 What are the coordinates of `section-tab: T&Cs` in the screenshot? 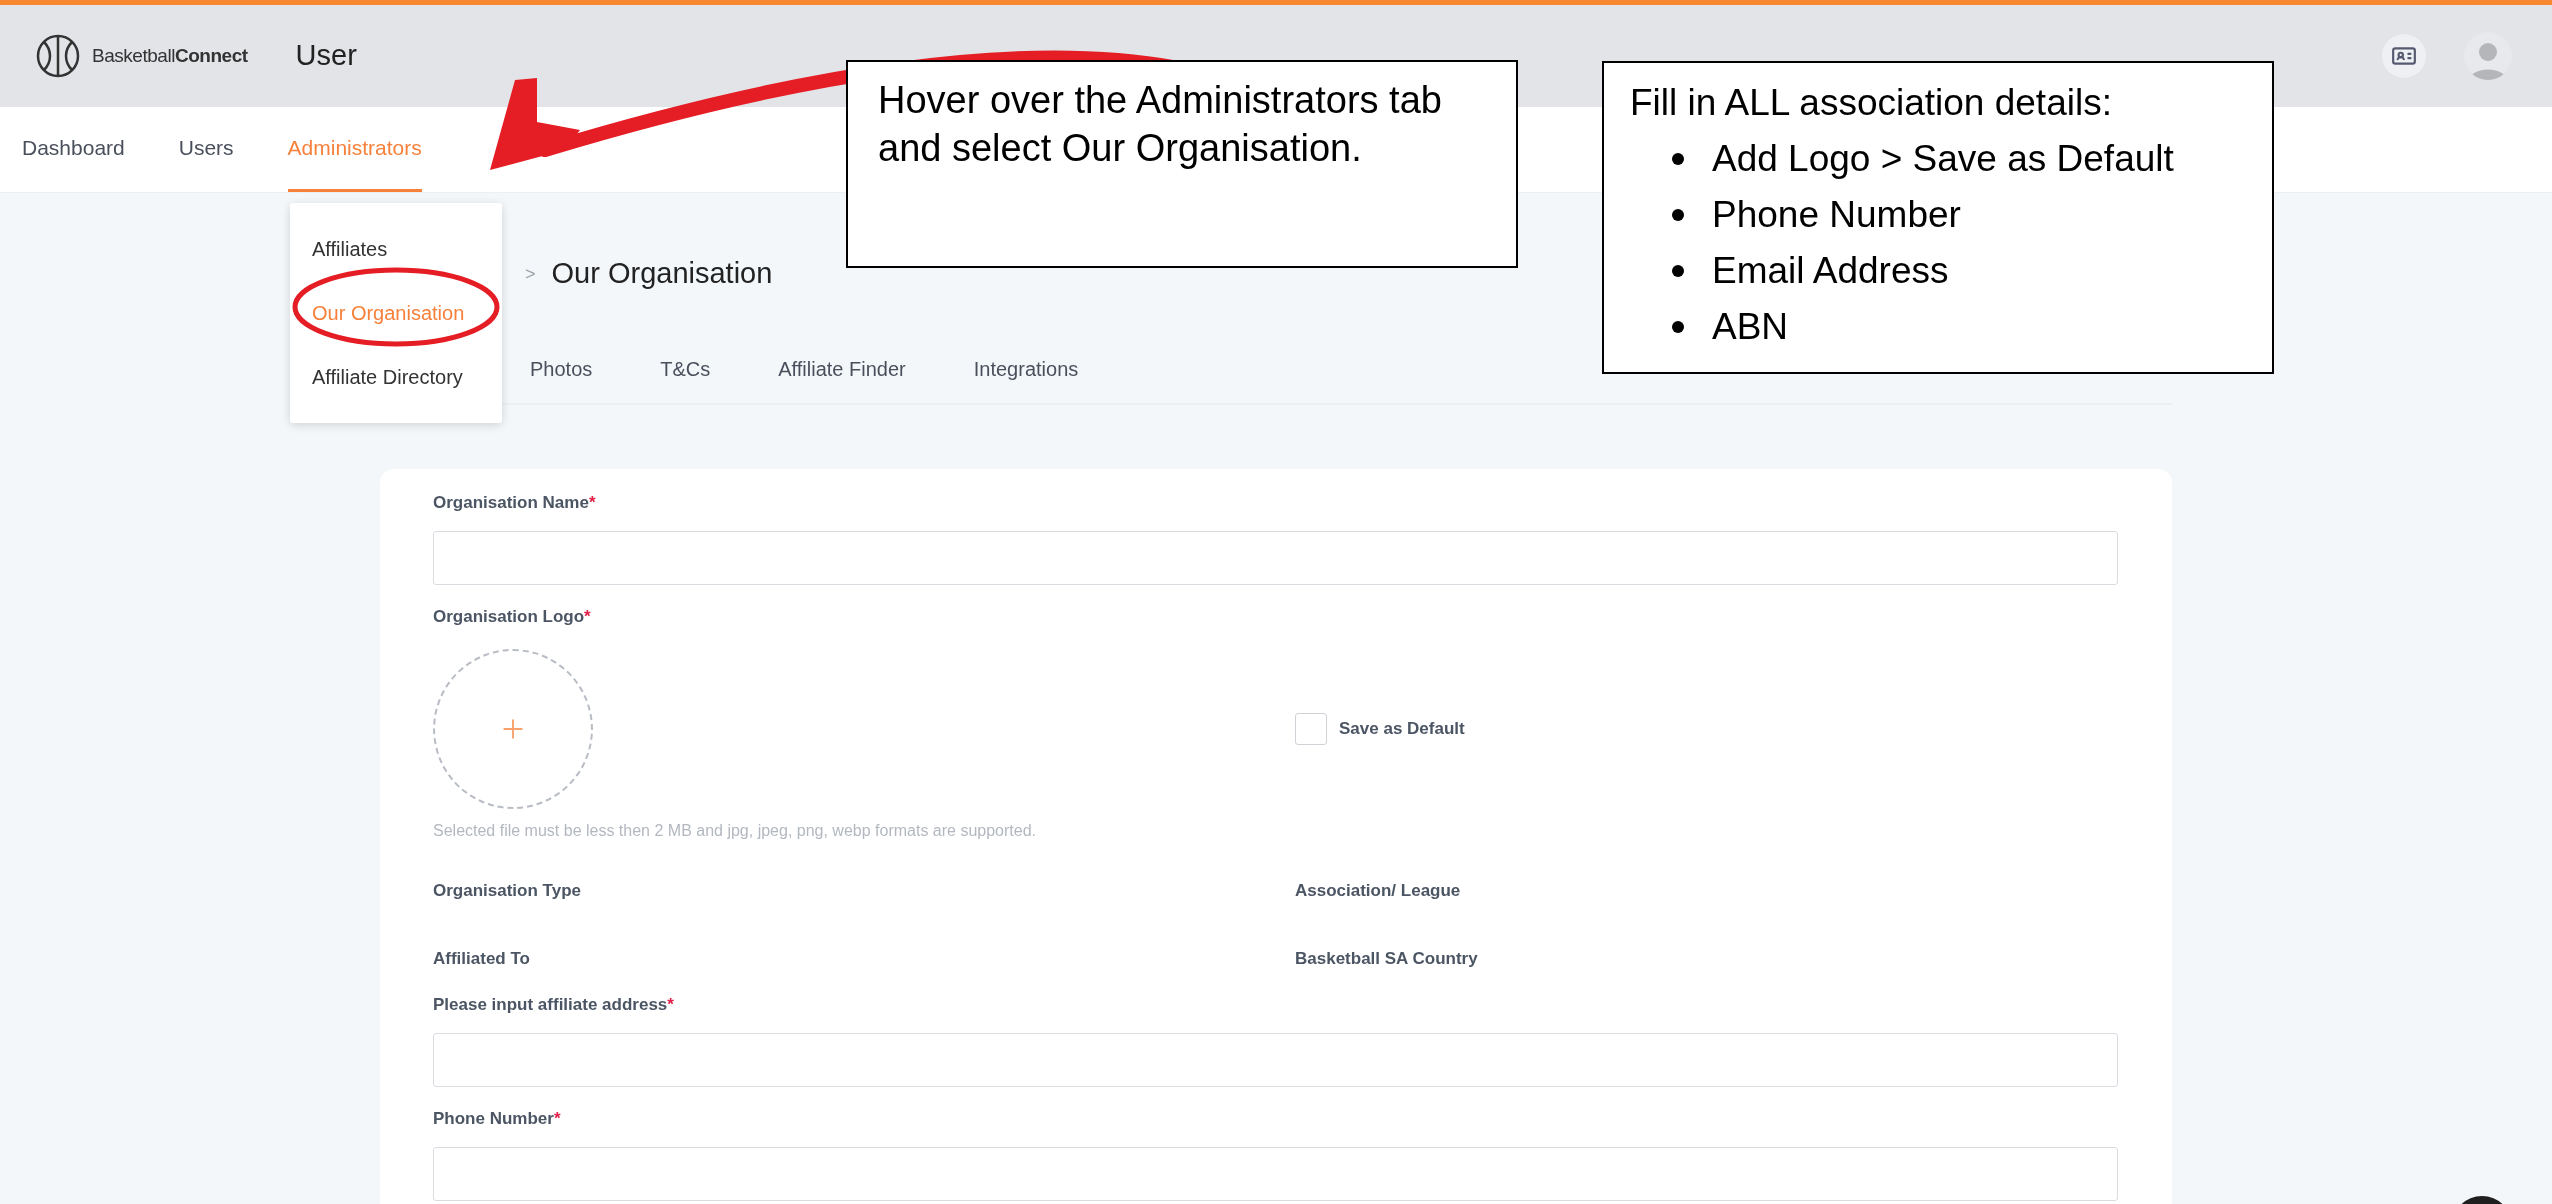 It's located at (685, 369).